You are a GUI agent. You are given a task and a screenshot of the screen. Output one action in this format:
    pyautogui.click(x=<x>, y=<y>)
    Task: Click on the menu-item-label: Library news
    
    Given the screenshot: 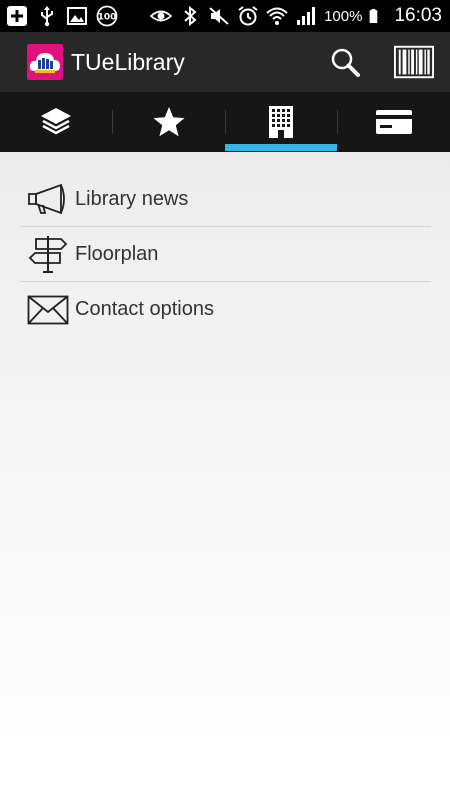 What is the action you would take?
    pyautogui.click(x=132, y=198)
    